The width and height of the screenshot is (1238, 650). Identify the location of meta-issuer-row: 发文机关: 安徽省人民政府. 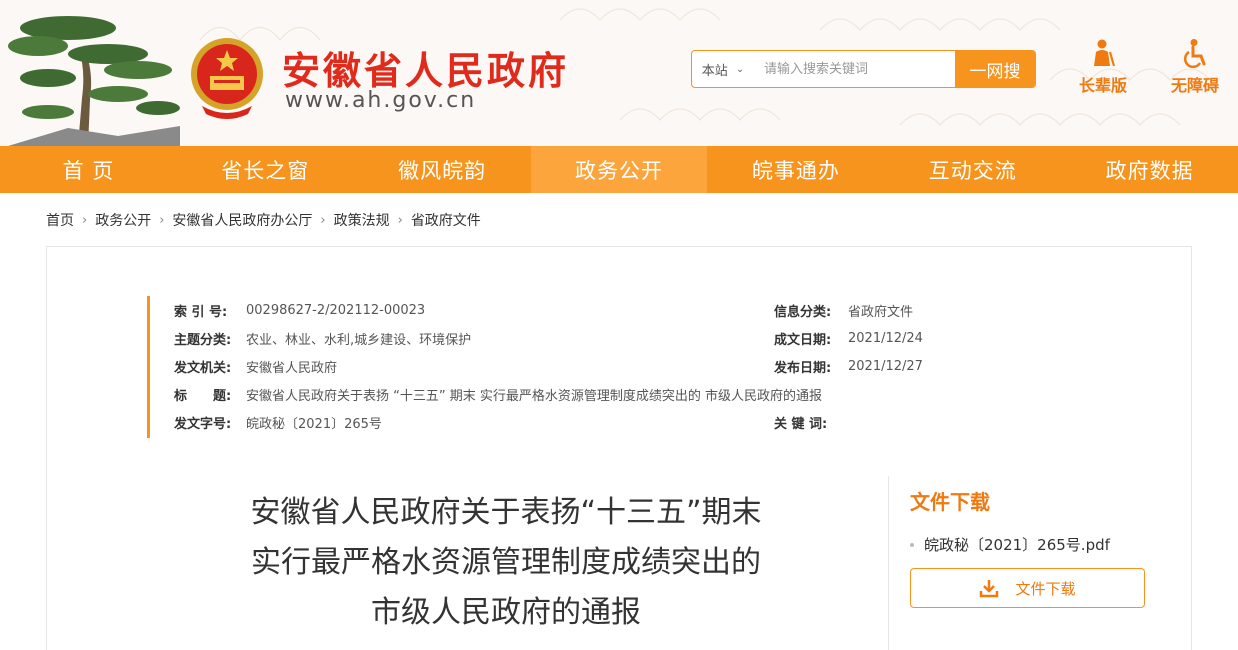
(255, 366).